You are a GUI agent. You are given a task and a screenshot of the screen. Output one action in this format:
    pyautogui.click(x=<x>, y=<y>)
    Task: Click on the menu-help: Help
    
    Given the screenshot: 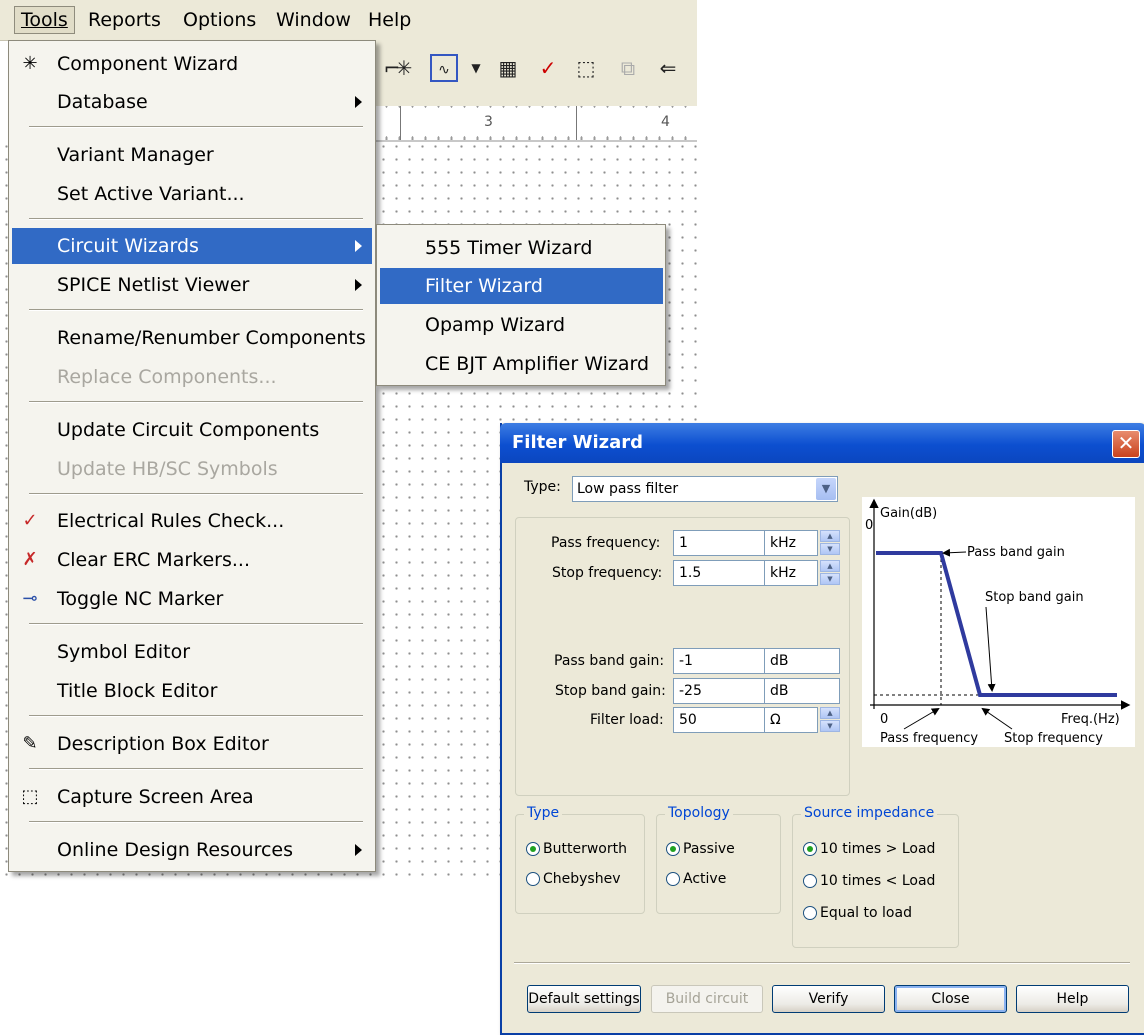 What is the action you would take?
    pyautogui.click(x=389, y=20)
    